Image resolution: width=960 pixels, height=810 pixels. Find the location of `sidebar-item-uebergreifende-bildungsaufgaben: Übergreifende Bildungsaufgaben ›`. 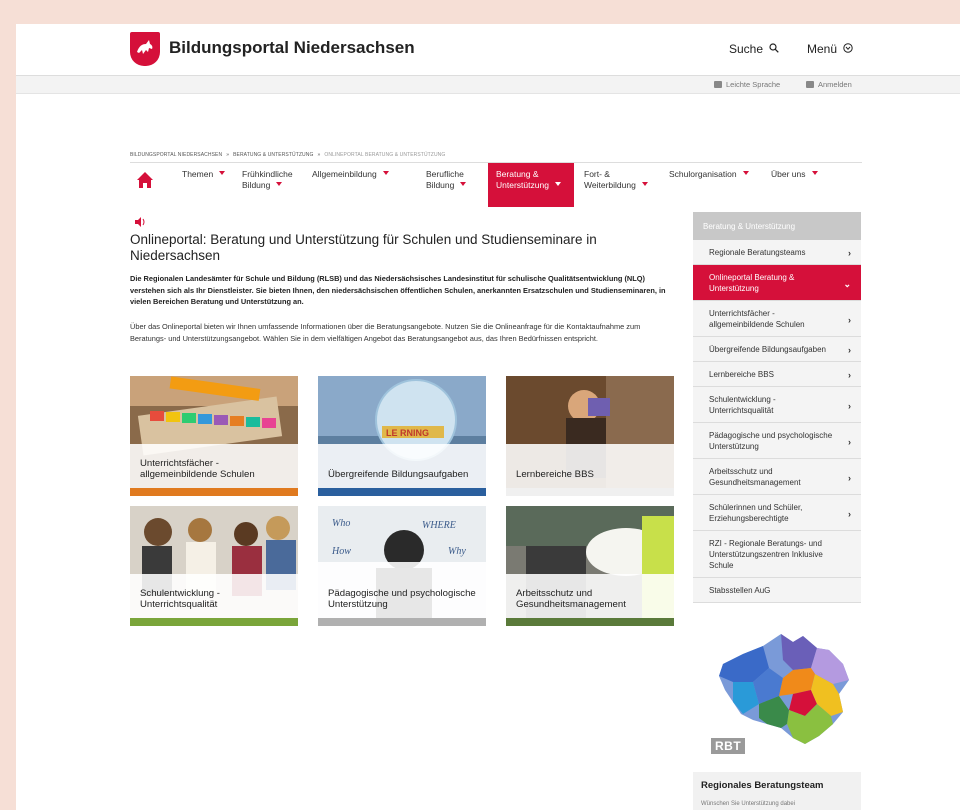

sidebar-item-uebergreifende-bildungsaufgaben: Übergreifende Bildungsaufgaben › is located at coordinates (777, 349).